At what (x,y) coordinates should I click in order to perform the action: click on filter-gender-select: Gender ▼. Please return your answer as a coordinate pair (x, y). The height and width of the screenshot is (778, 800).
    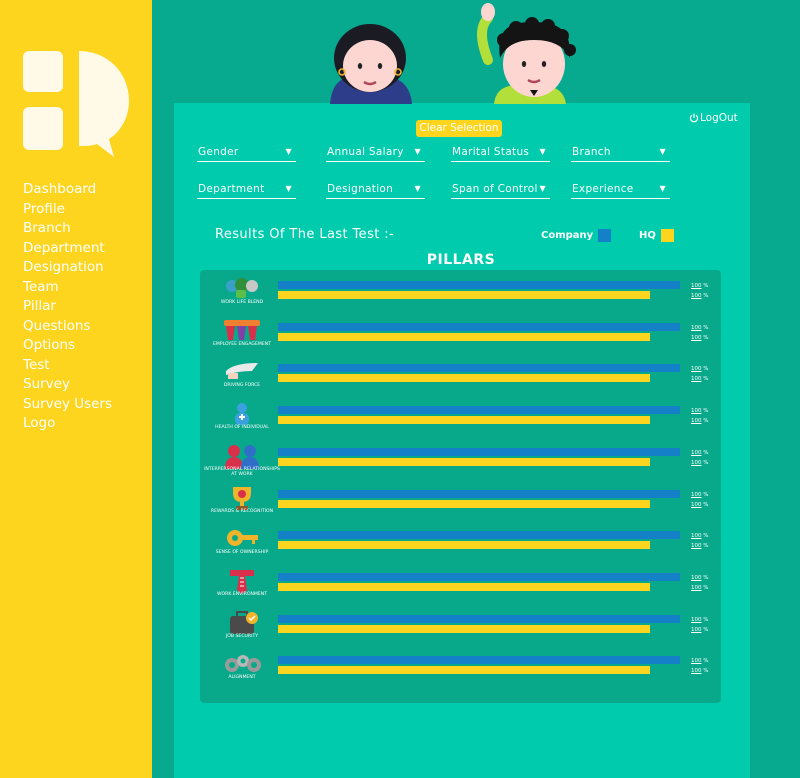
    Looking at the image, I should click on (246, 154).